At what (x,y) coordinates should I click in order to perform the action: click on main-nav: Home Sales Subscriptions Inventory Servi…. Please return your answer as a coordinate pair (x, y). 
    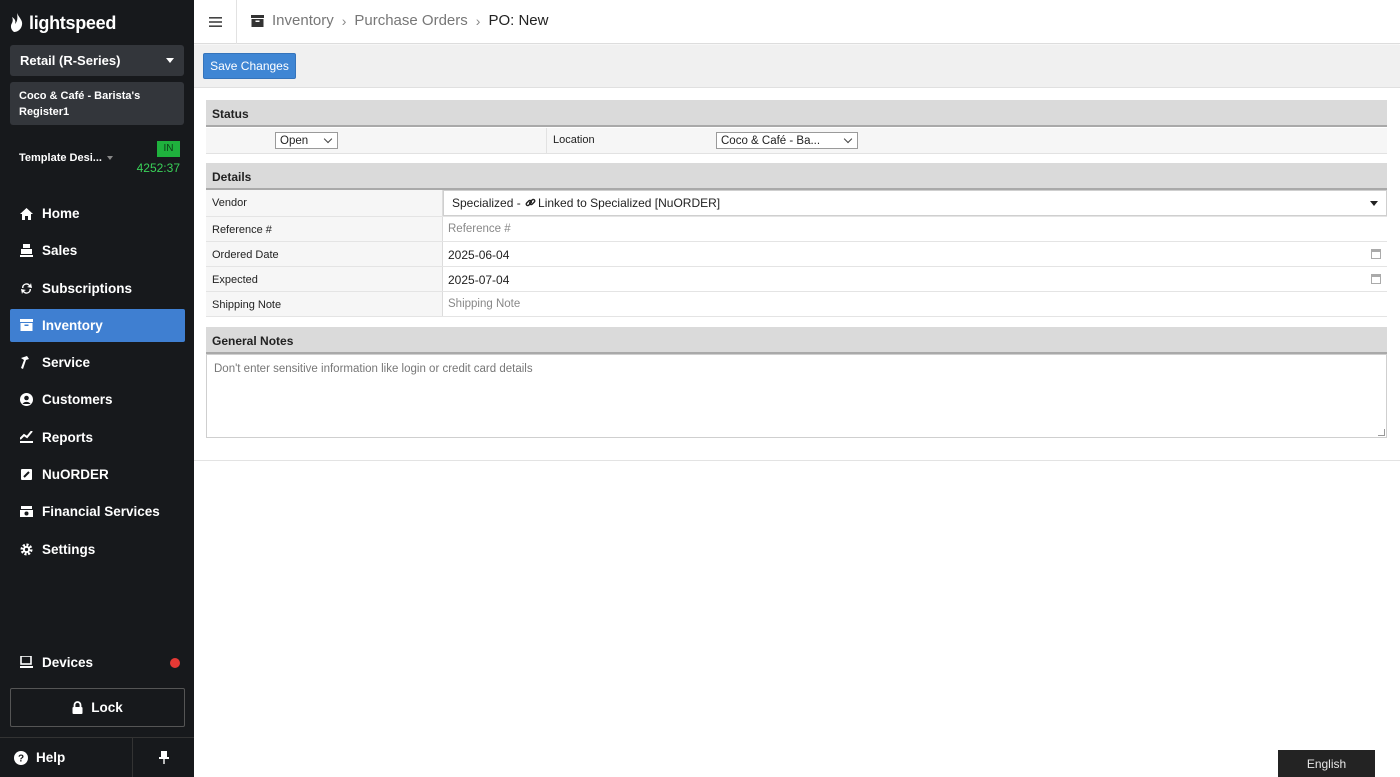
    Looking at the image, I should click on (97, 383).